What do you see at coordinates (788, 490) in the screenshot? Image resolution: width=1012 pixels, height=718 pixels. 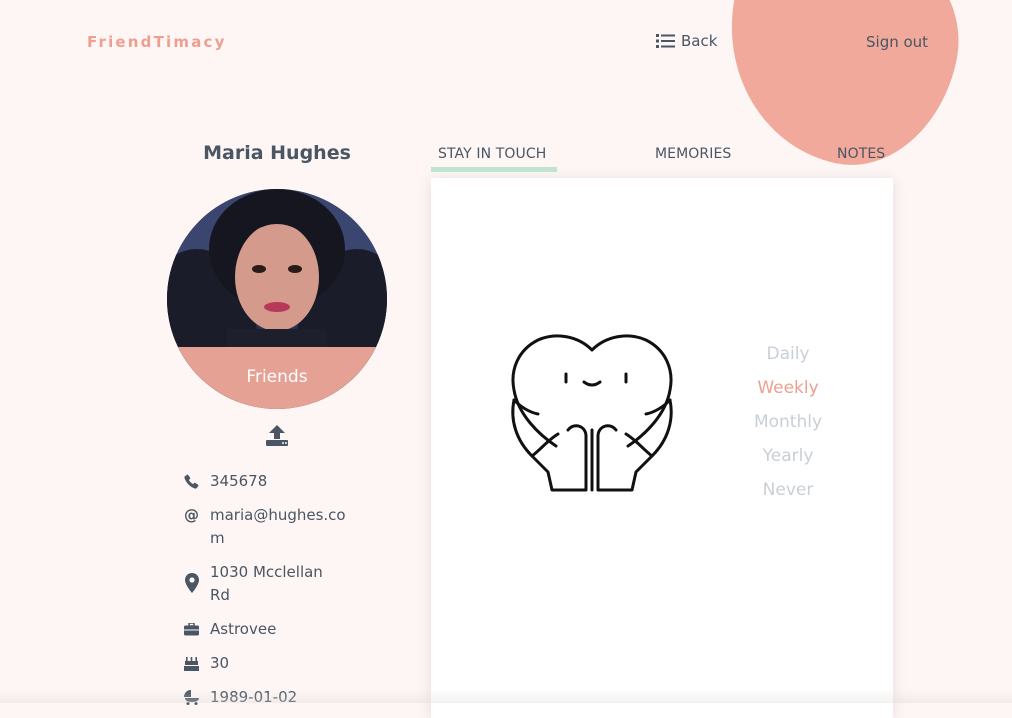 I see `frequency-option-never: Never` at bounding box center [788, 490].